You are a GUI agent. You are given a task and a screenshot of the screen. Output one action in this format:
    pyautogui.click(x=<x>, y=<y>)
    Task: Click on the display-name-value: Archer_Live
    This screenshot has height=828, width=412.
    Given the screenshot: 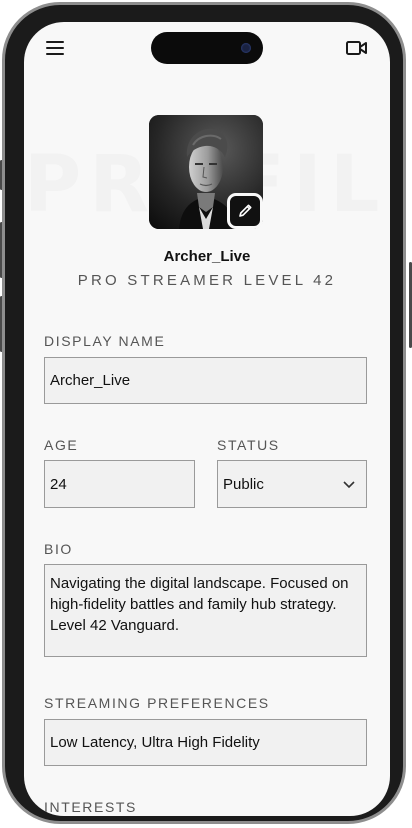 What is the action you would take?
    pyautogui.click(x=90, y=380)
    